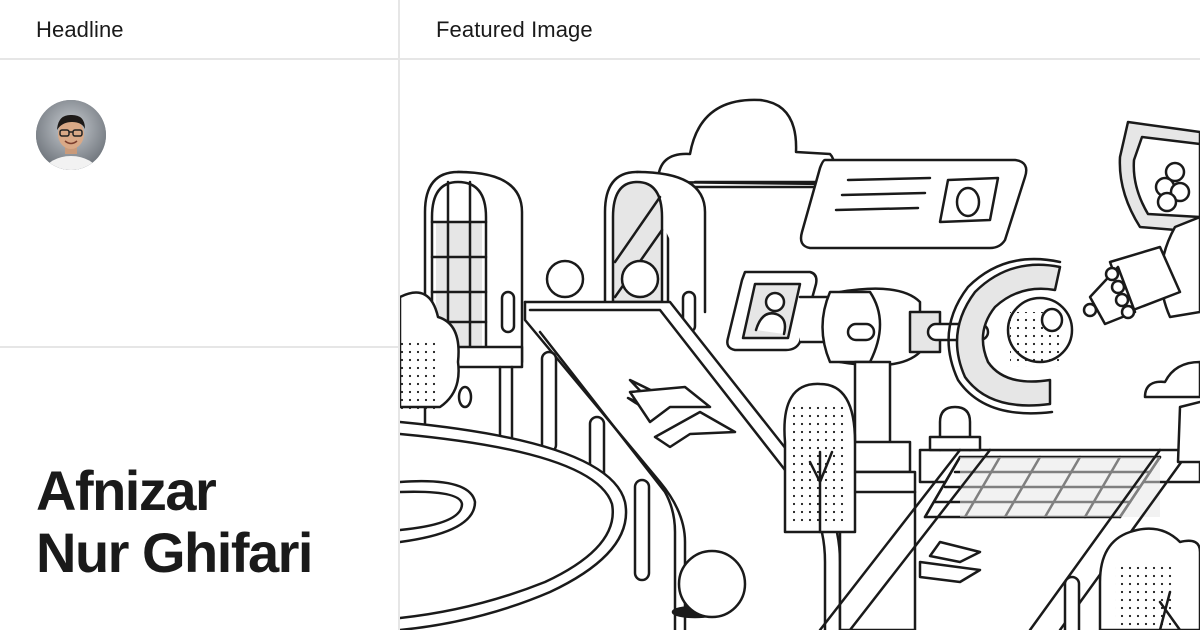  I want to click on author-name-line-2: Nur Ghifari, so click(174, 552).